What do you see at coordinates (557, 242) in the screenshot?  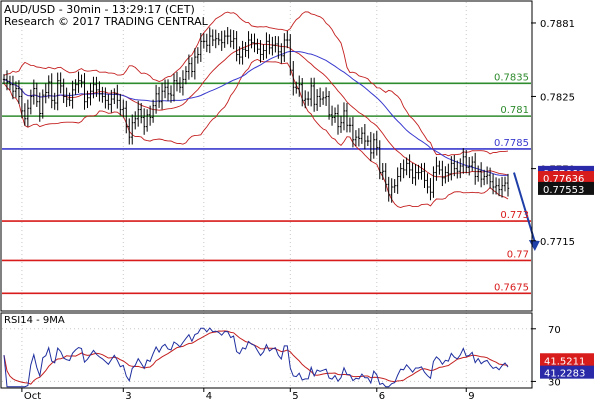 I see `y-tick-label: 0.7715` at bounding box center [557, 242].